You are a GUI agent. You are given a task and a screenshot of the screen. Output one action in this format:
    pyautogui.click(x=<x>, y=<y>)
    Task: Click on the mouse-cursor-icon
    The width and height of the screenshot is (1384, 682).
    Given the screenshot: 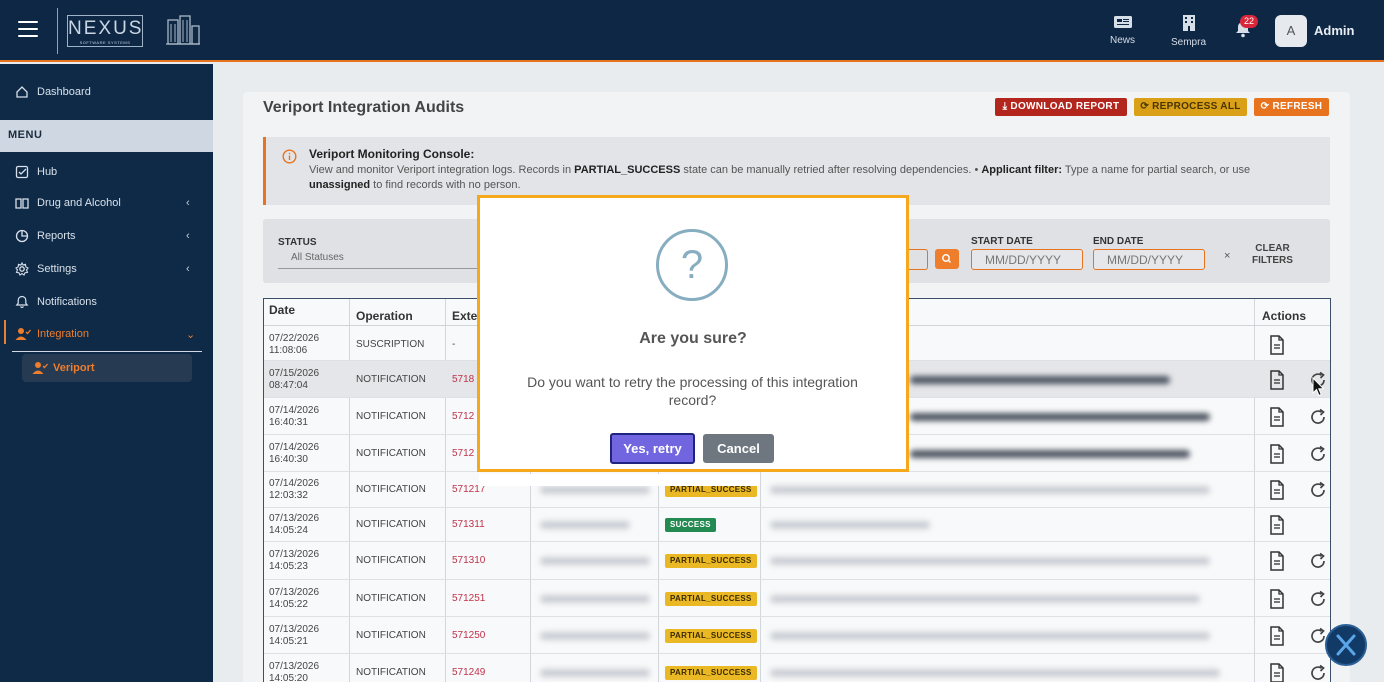 What is the action you would take?
    pyautogui.click(x=1318, y=387)
    